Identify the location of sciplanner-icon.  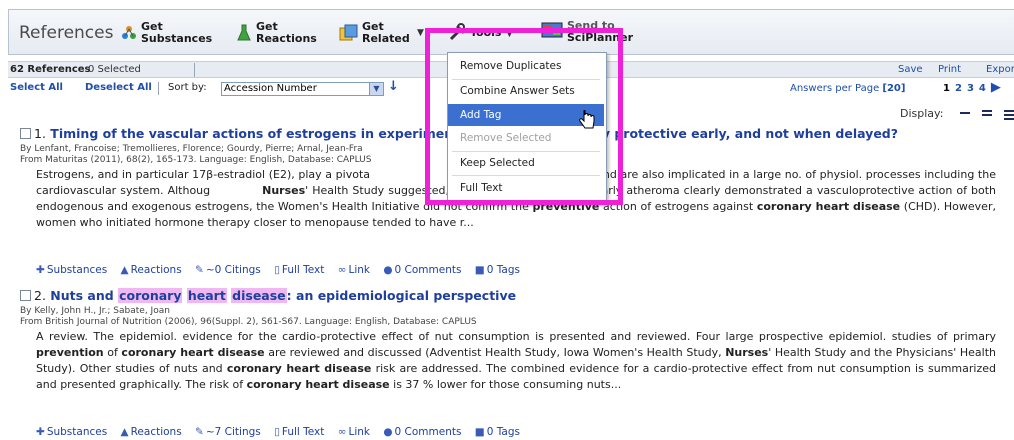
(552, 32).